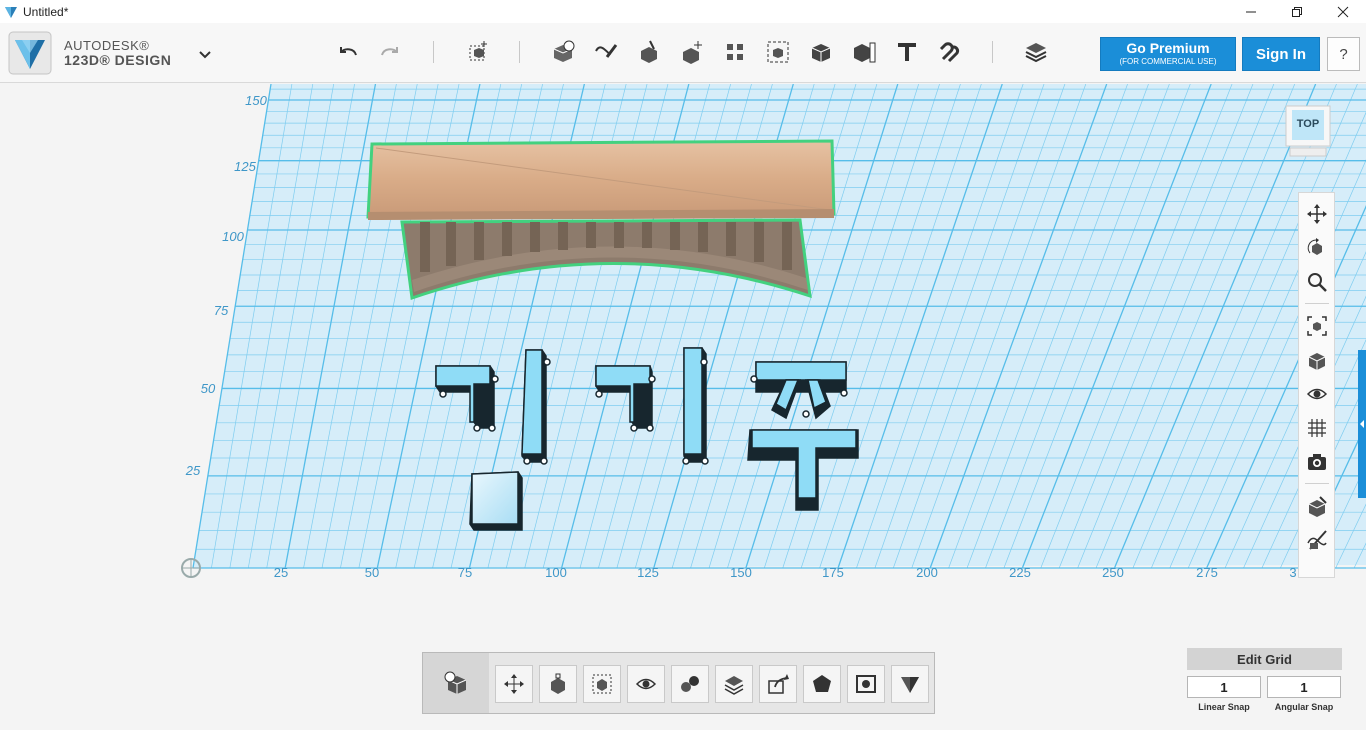  Describe the element at coordinates (496, 501) in the screenshot. I see `cube-block` at that location.